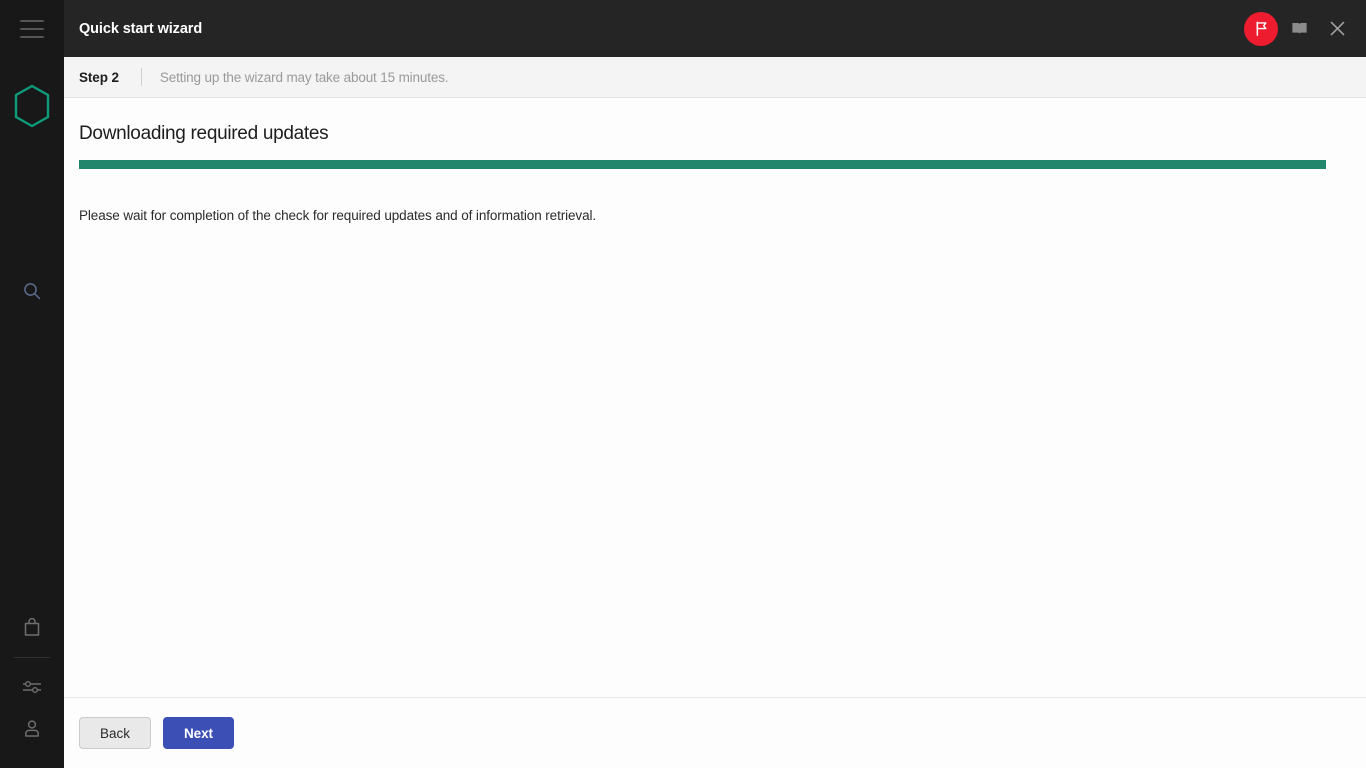 This screenshot has height=768, width=1366. I want to click on sidebar-item-products, so click(32, 627).